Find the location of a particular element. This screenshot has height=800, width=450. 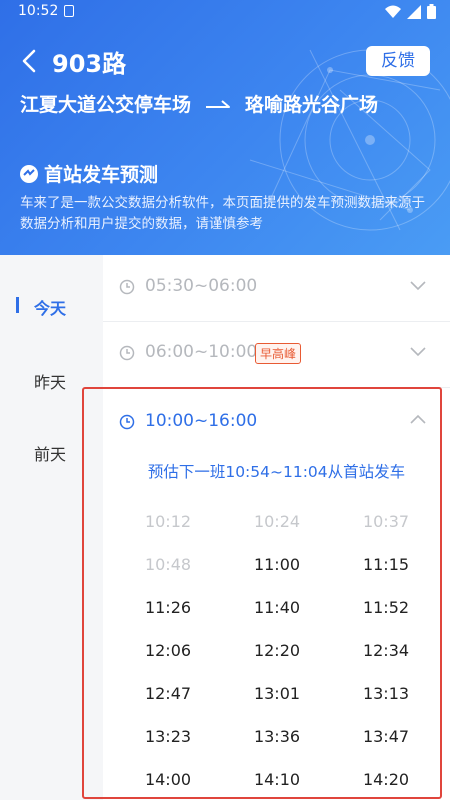

time-slot-label: 05:30~06:00 is located at coordinates (201, 286).